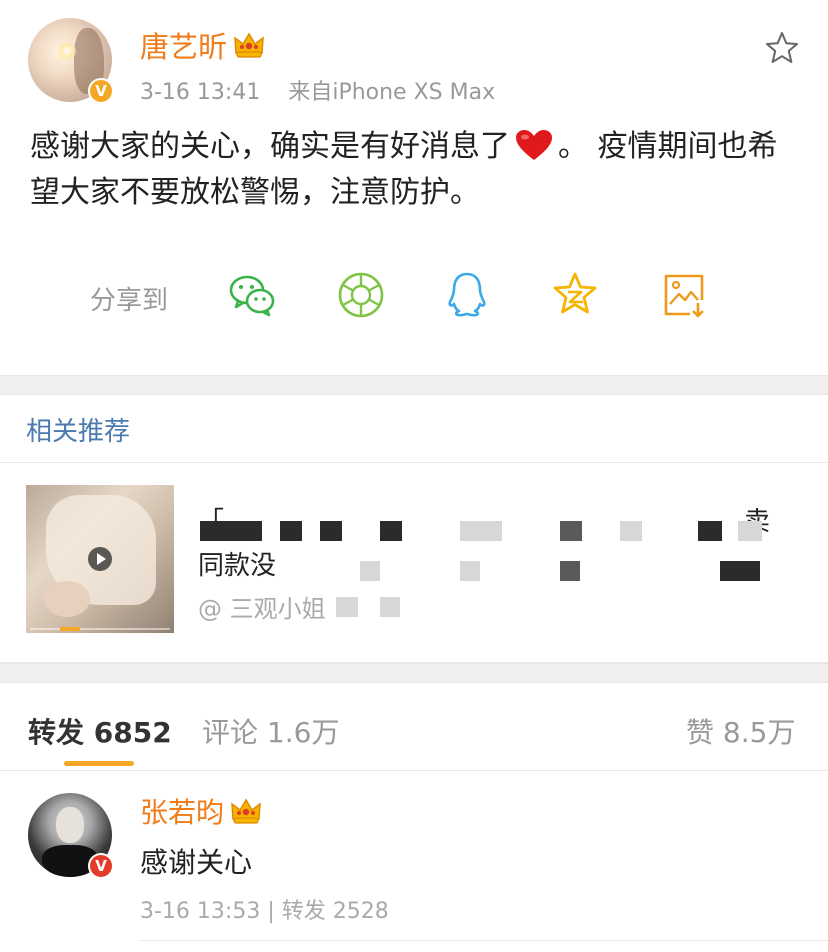  I want to click on play-icon, so click(100, 559).